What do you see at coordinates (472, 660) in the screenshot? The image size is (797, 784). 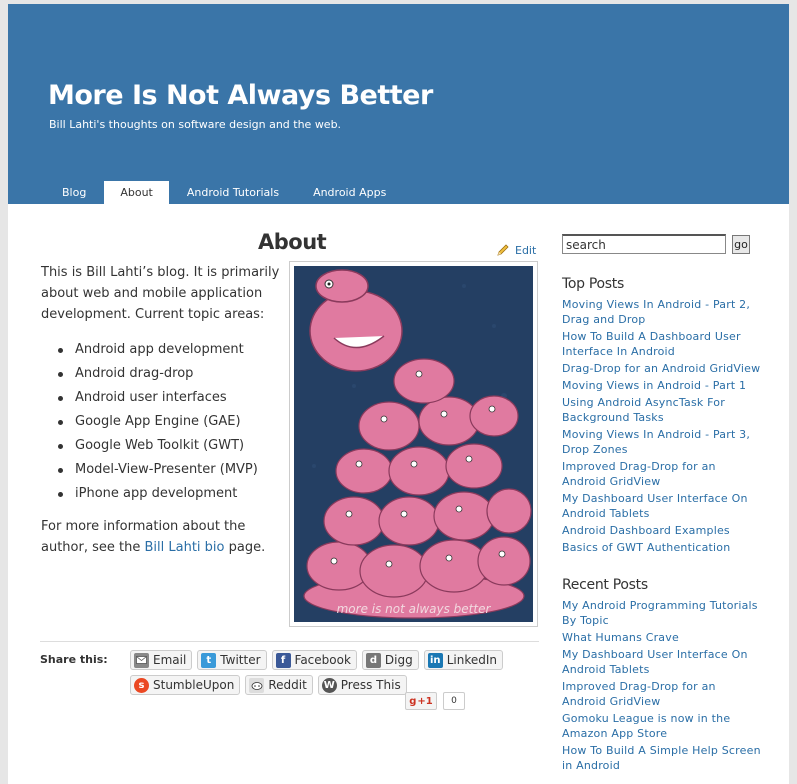 I see `share-linkedin-label: LinkedIn` at bounding box center [472, 660].